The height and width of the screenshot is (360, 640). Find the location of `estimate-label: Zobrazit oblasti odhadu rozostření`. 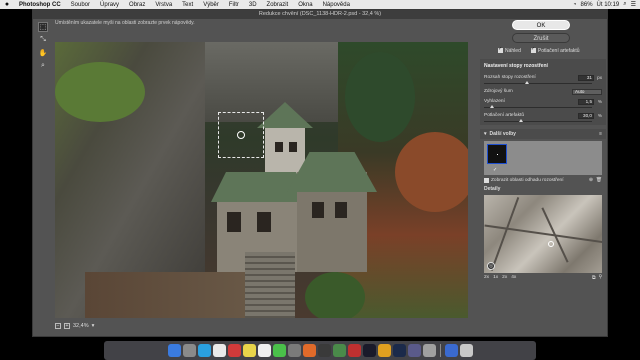

estimate-label: Zobrazit oblasti odhadu rozostření is located at coordinates (527, 180).